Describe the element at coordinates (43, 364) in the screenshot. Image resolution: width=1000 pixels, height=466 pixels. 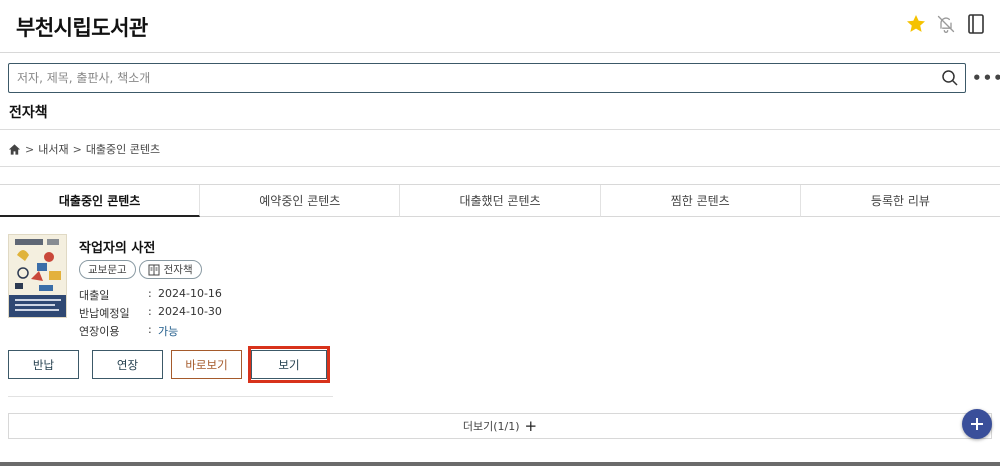
I see `return-button: 반납` at that location.